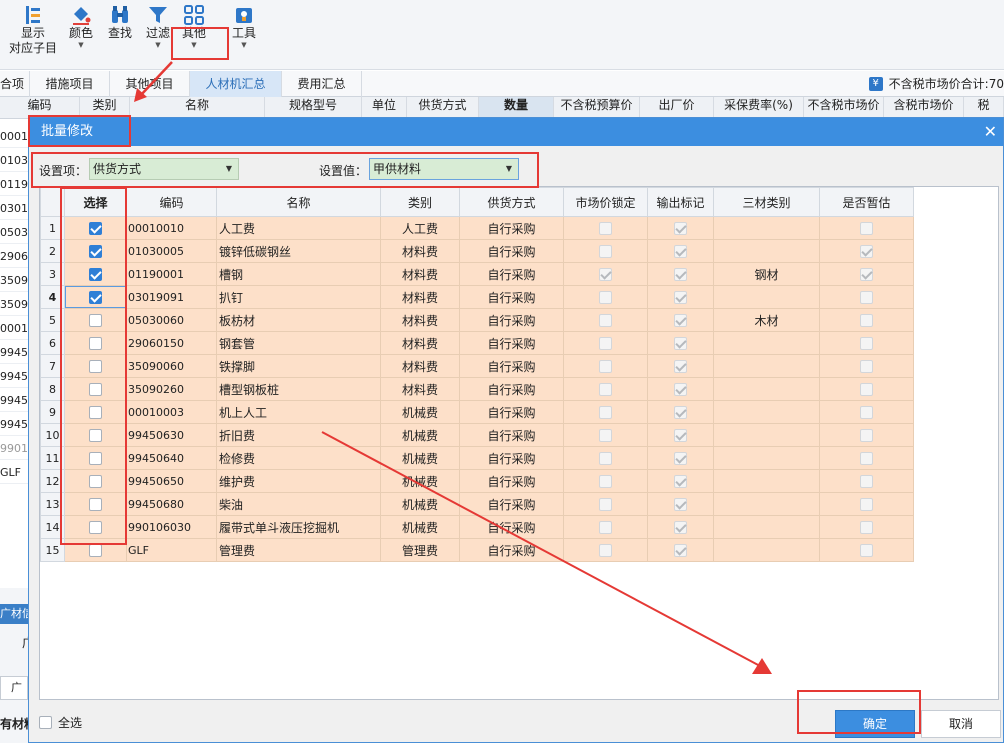 The height and width of the screenshot is (743, 1004). Describe the element at coordinates (194, 45) in the screenshot. I see `chevron-down-icon: ▼` at that location.